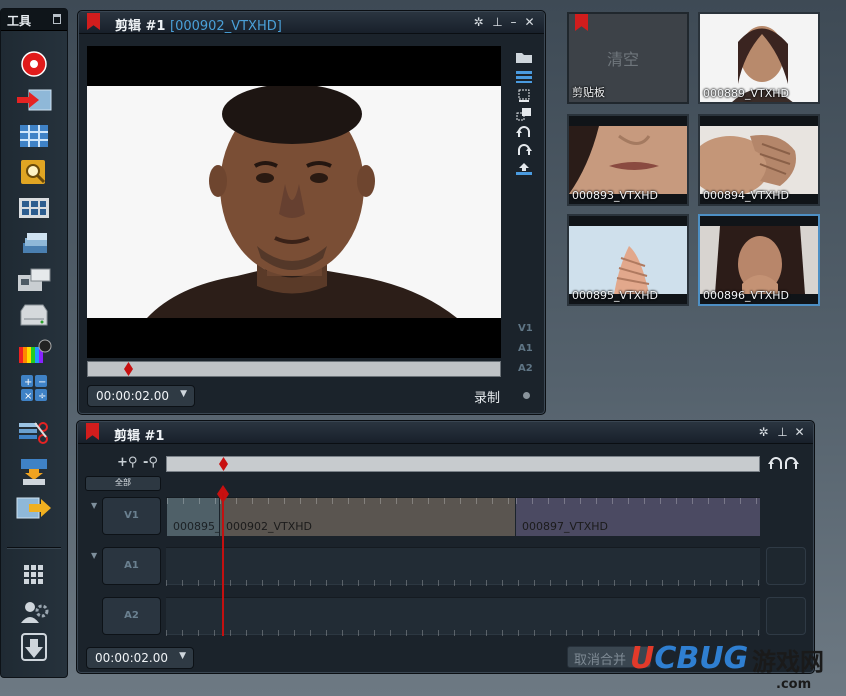 This screenshot has height=696, width=846. I want to click on timeline-clip: 000897_VTXHD, so click(637, 517).